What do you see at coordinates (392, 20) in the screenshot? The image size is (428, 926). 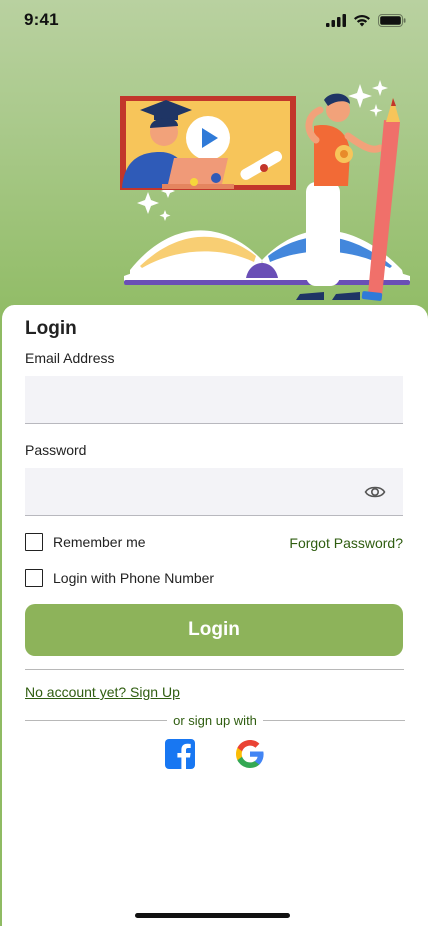 I see `battery-icon` at bounding box center [392, 20].